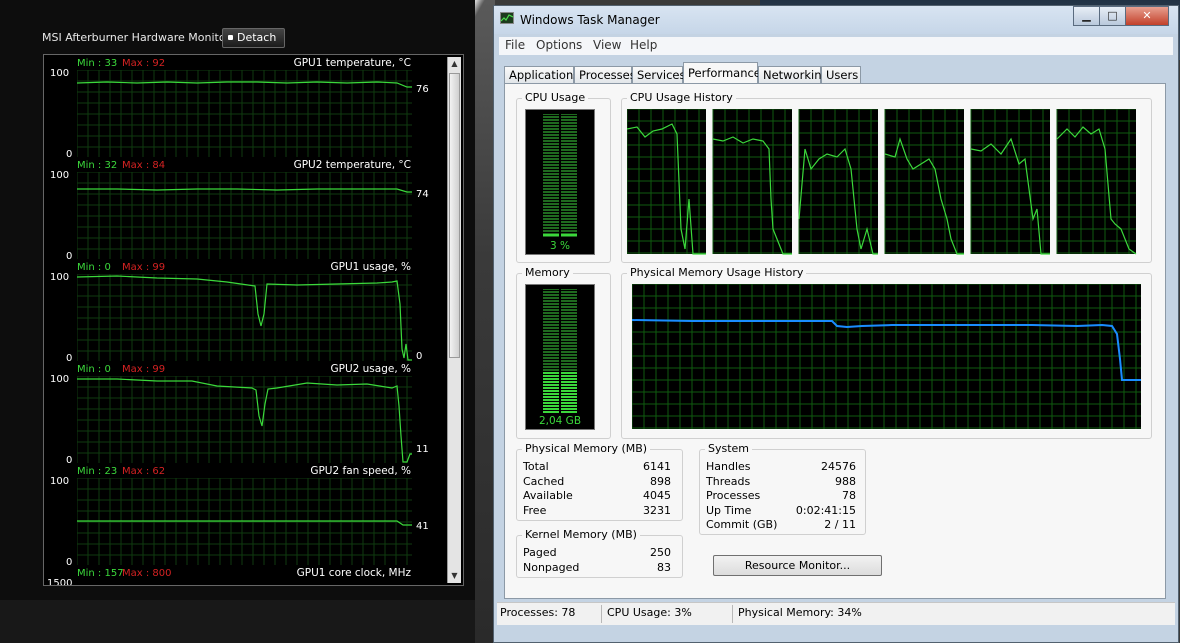 This screenshot has width=1180, height=643. I want to click on menu-options: Options, so click(559, 45).